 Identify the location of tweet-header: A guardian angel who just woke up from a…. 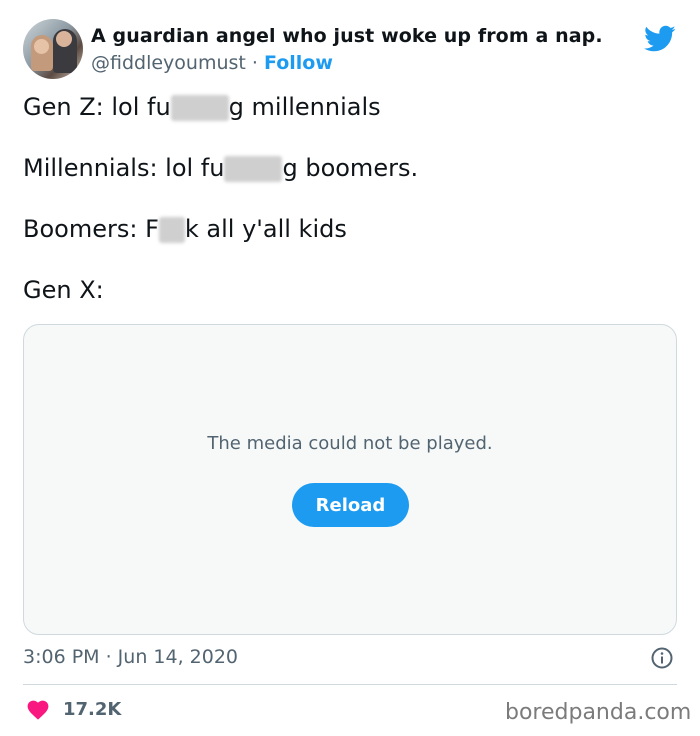
(353, 49).